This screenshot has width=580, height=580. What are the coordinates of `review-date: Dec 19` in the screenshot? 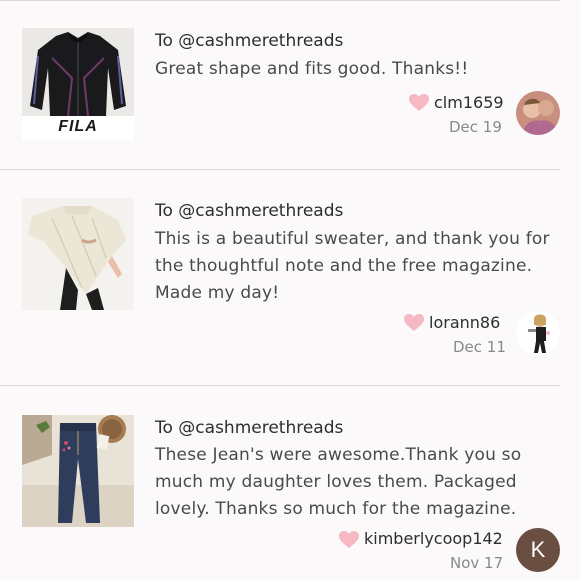 It's located at (475, 127).